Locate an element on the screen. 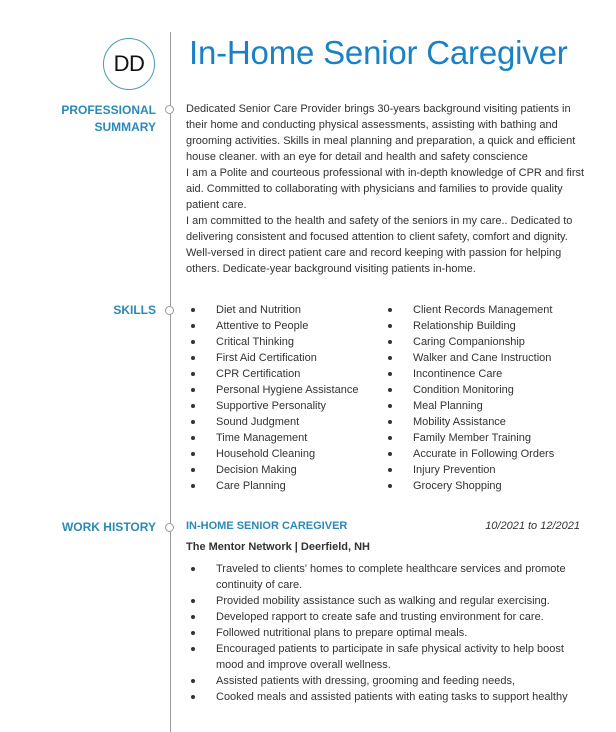 The height and width of the screenshot is (732, 616). skill-item-text: Injury Prevention is located at coordinates (454, 470).